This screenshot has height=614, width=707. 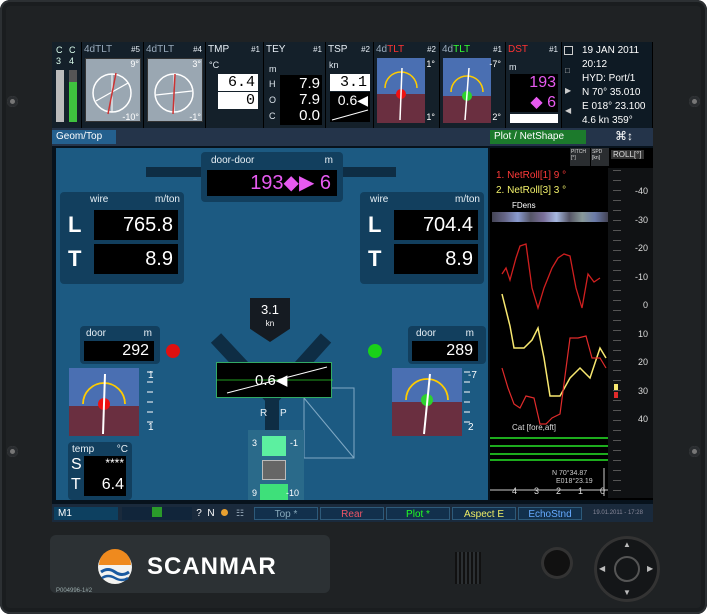 I want to click on tilt-top-value: -7°, so click(x=495, y=64).